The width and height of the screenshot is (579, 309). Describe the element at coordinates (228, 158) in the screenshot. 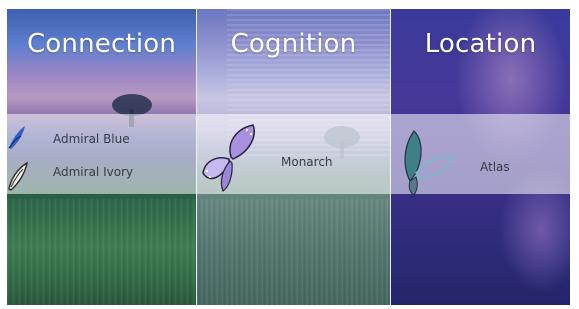

I see `monarch-butterfly-icon` at that location.